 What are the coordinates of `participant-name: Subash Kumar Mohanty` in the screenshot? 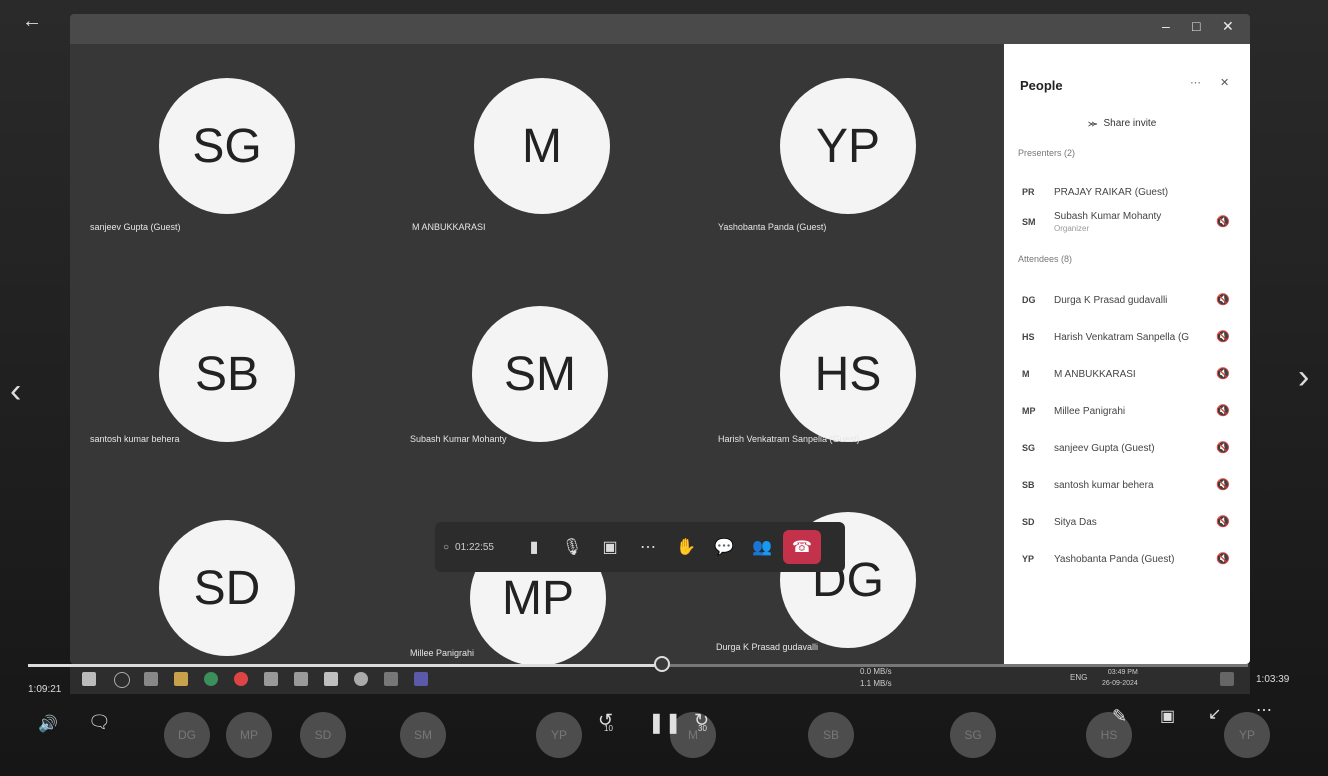 It's located at (458, 439).